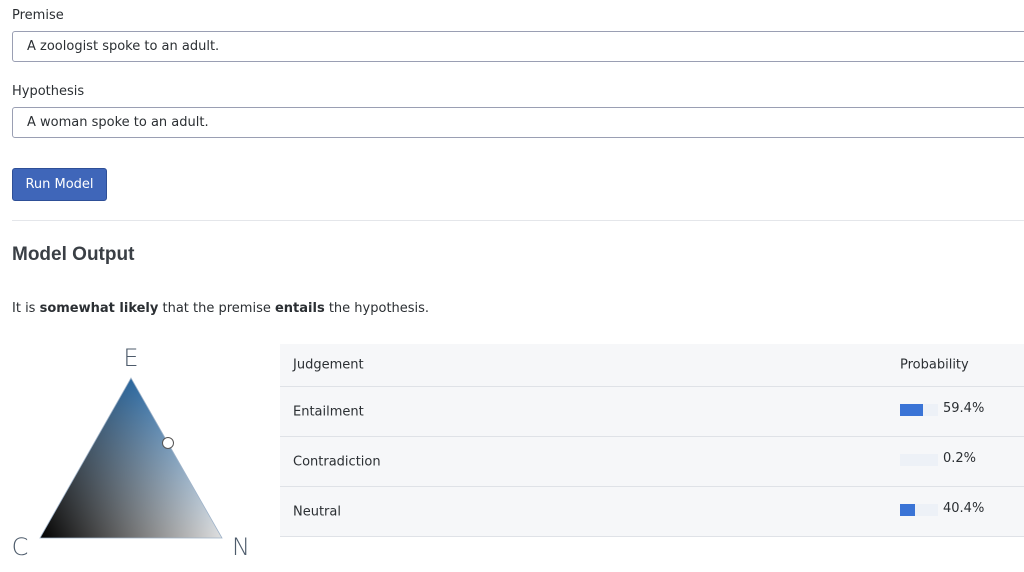 The image size is (1024, 572). What do you see at coordinates (168, 443) in the screenshot?
I see `prediction-marker` at bounding box center [168, 443].